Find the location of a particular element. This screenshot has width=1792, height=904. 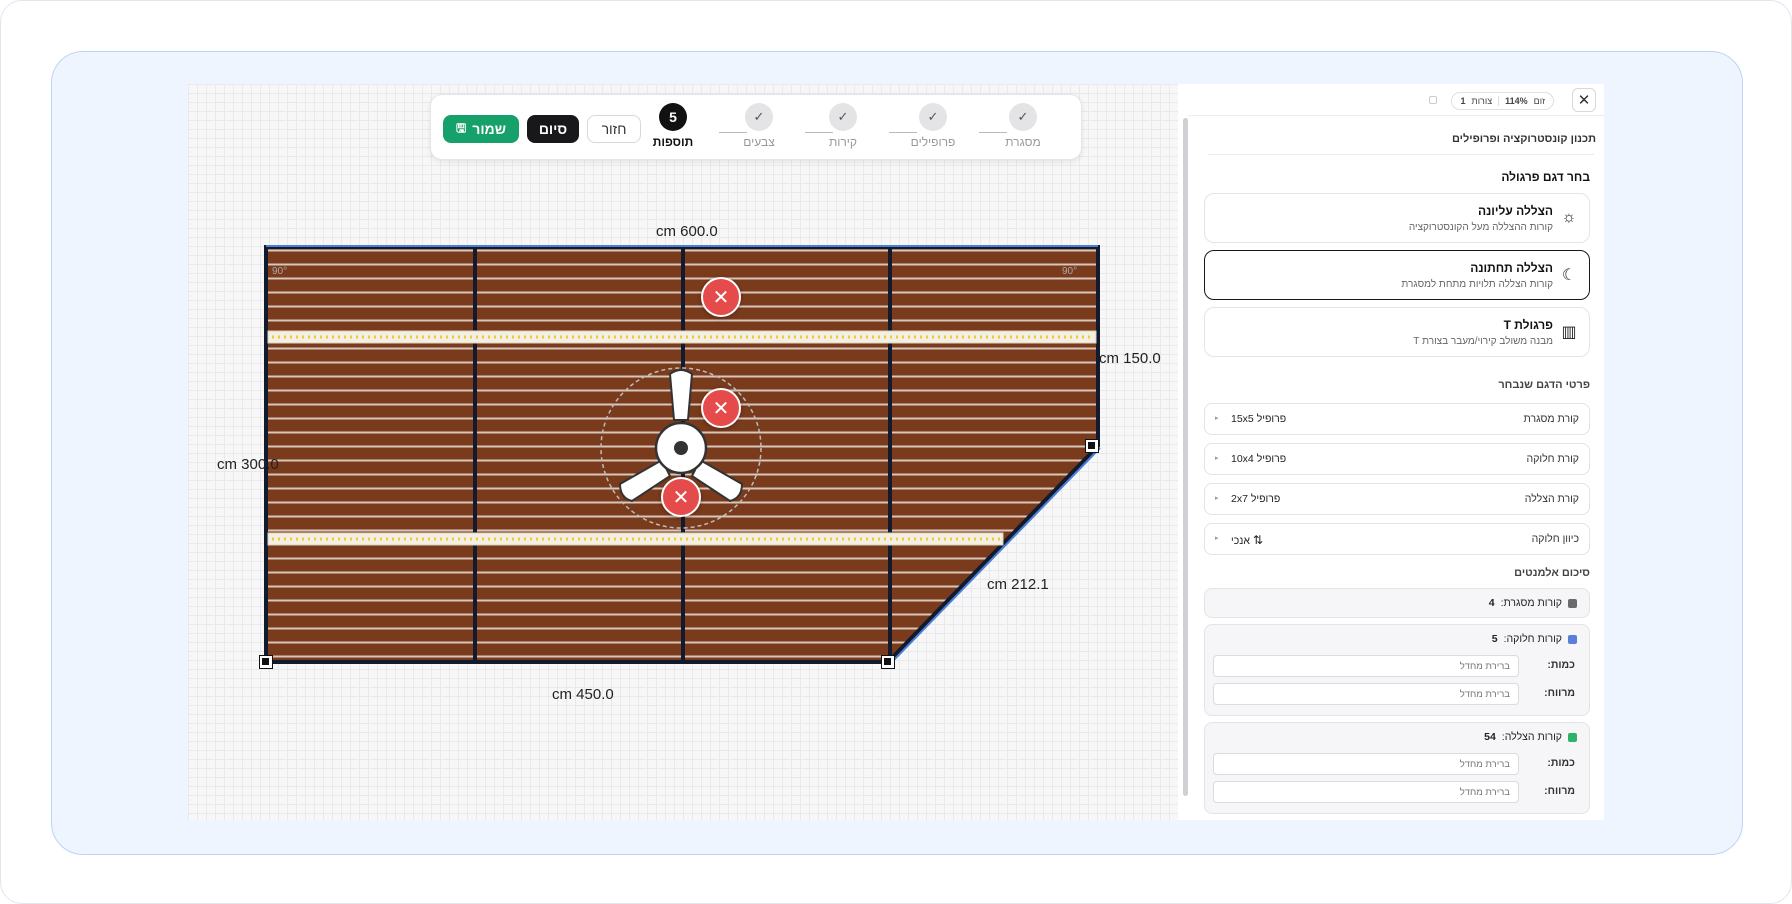

step-walls: ✓ קירות is located at coordinates (843, 126).